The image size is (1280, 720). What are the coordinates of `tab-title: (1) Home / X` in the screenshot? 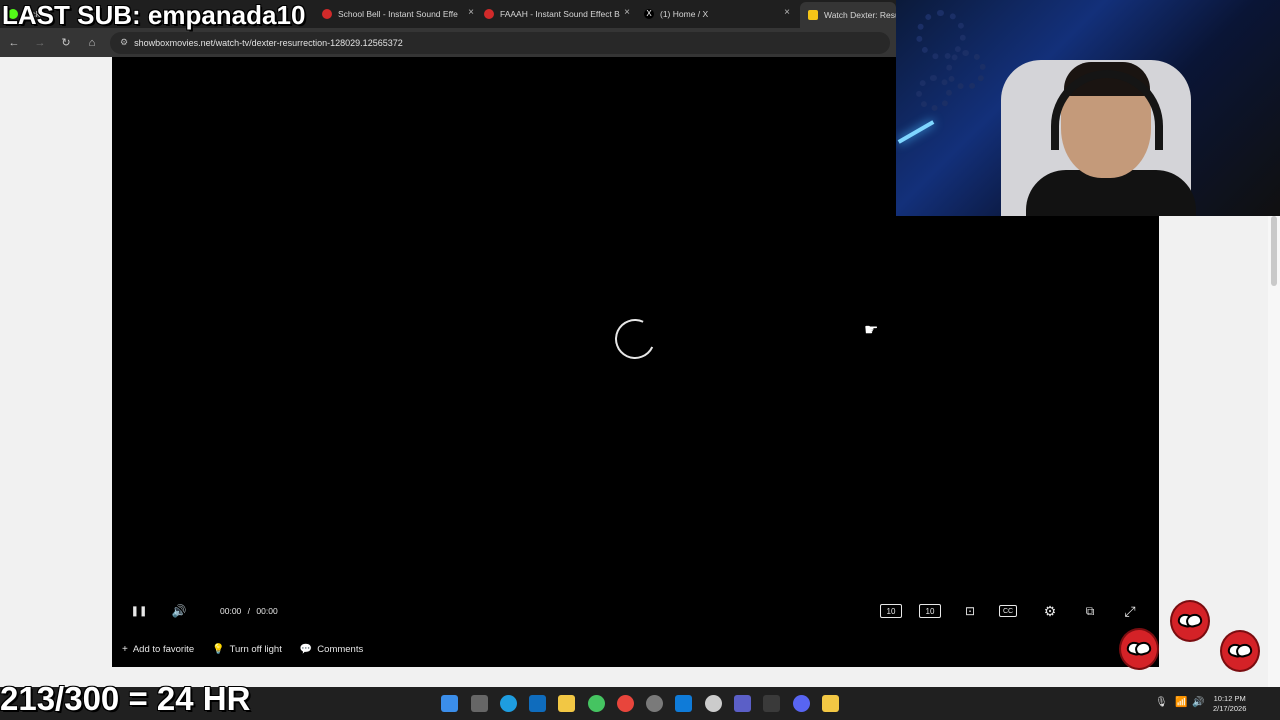 It's located at (684, 14).